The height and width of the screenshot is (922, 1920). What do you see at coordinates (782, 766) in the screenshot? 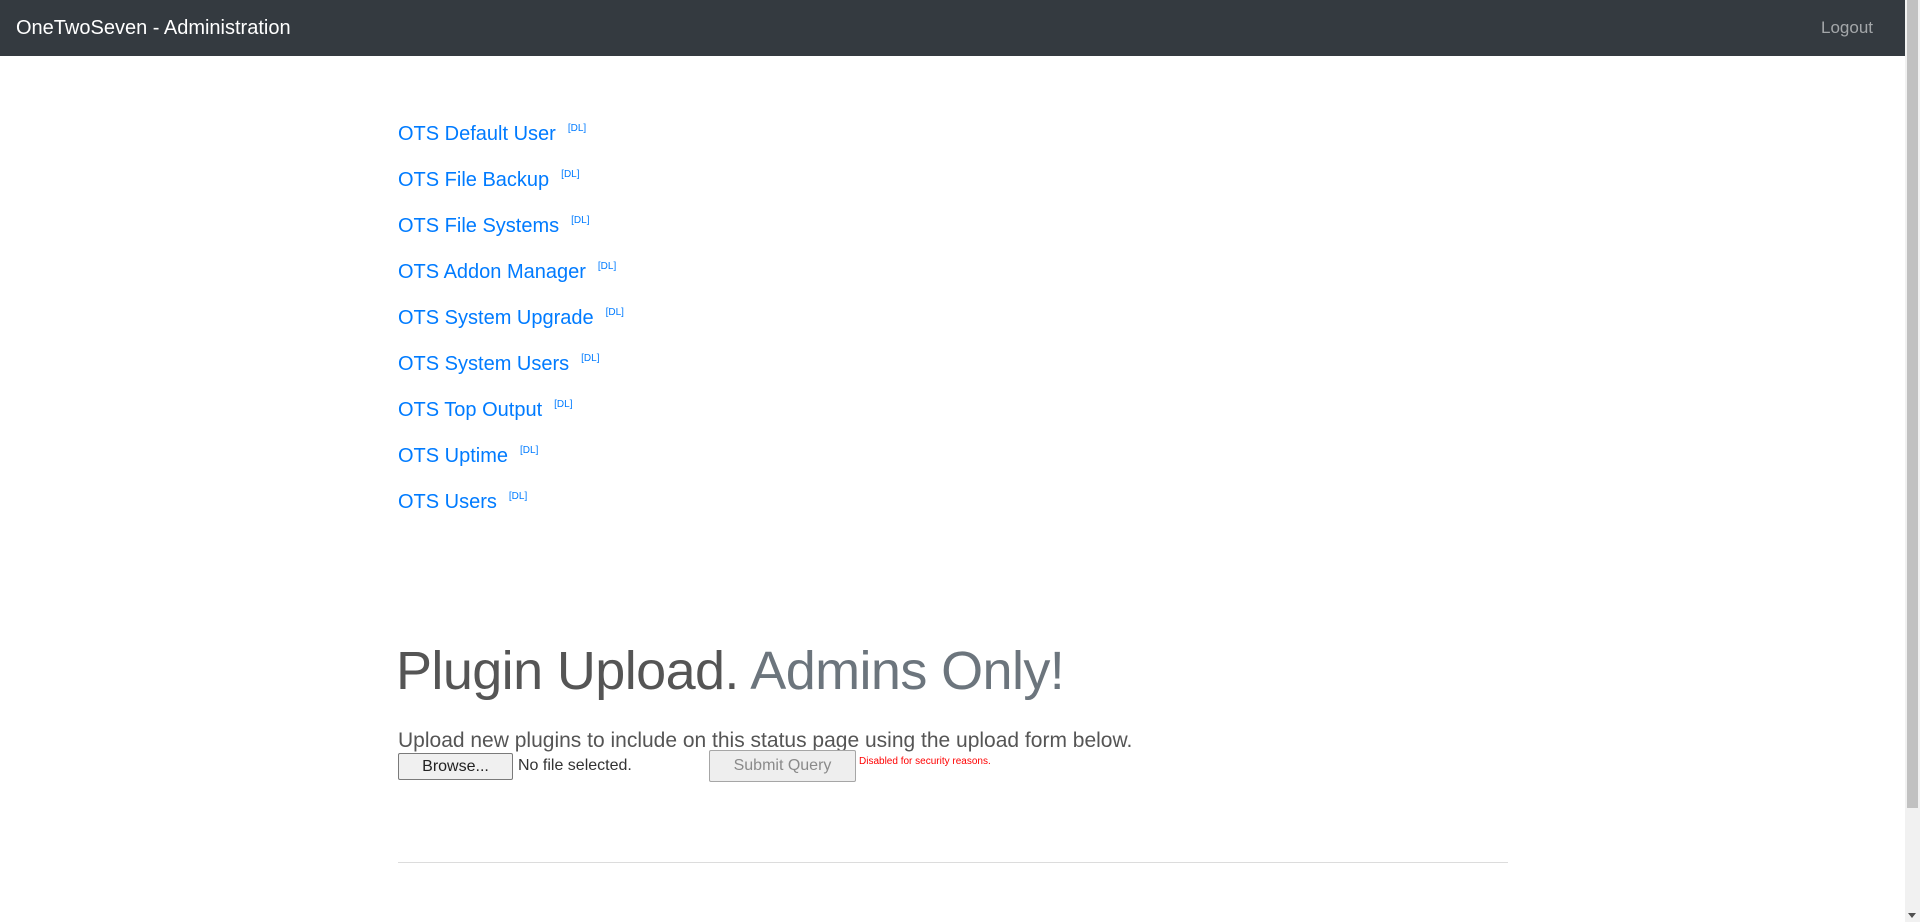
I see `submit-query-button: Submit Query` at bounding box center [782, 766].